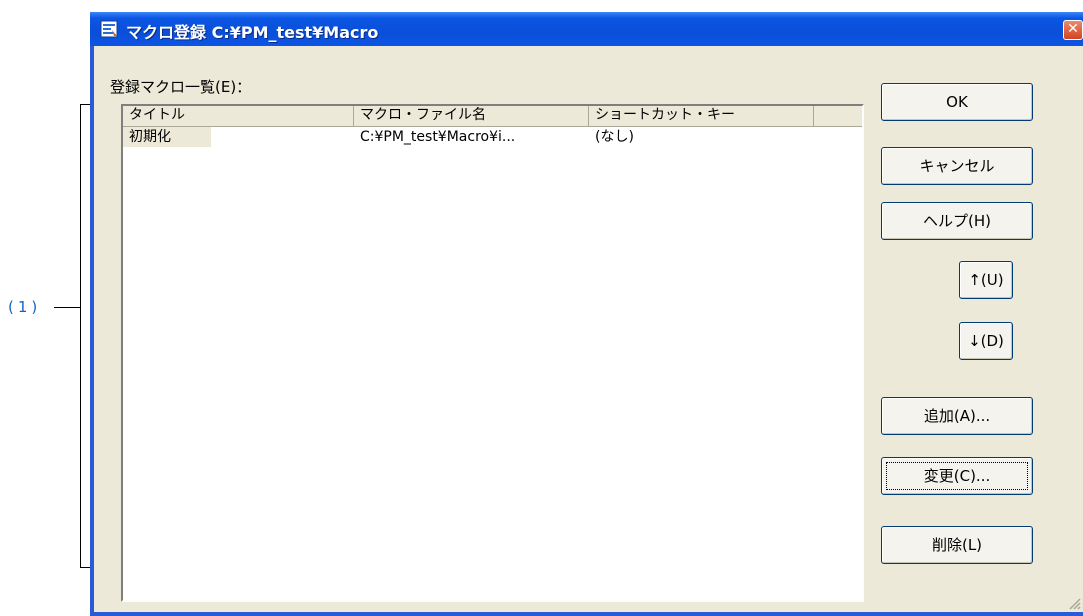 This screenshot has height=616, width=1083. I want to click on macro-title-cell: 初期化, so click(167, 137).